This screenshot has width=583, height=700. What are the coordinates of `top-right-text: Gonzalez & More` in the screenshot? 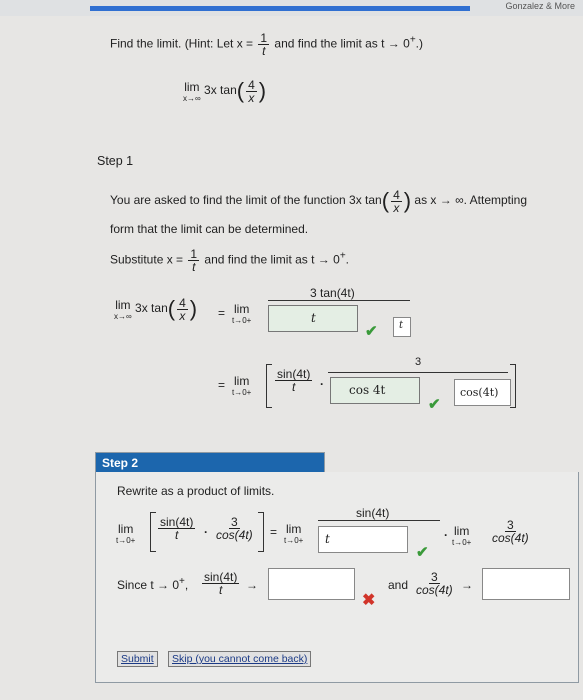 It's located at (540, 6).